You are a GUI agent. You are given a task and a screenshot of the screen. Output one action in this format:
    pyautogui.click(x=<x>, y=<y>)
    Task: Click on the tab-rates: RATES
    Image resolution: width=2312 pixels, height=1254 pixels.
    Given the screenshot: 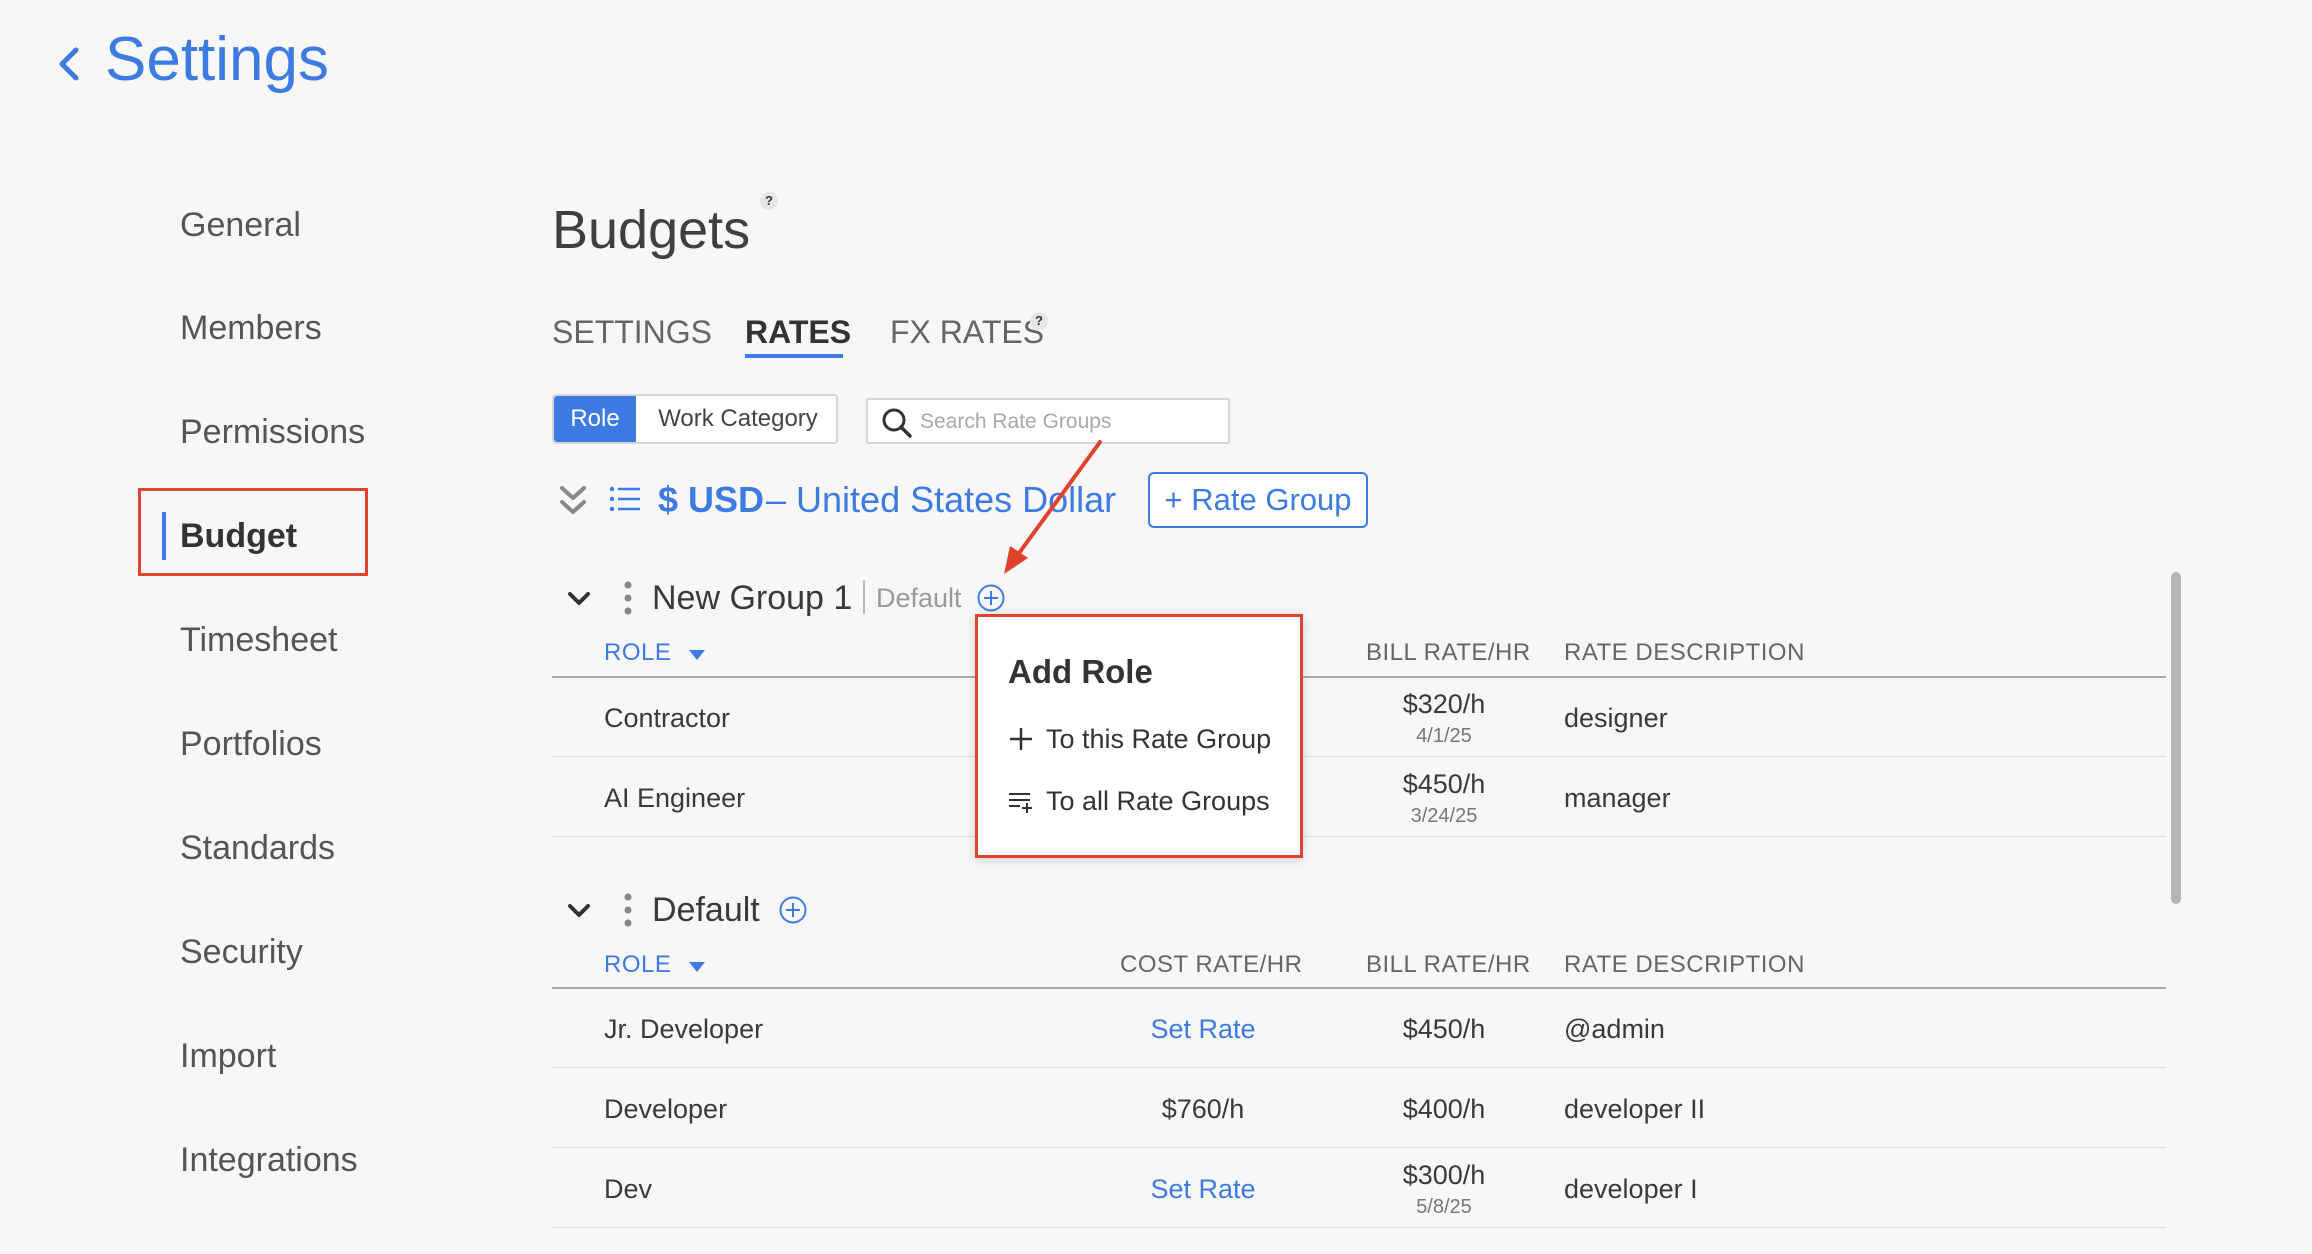 What is the action you would take?
    pyautogui.click(x=798, y=332)
    